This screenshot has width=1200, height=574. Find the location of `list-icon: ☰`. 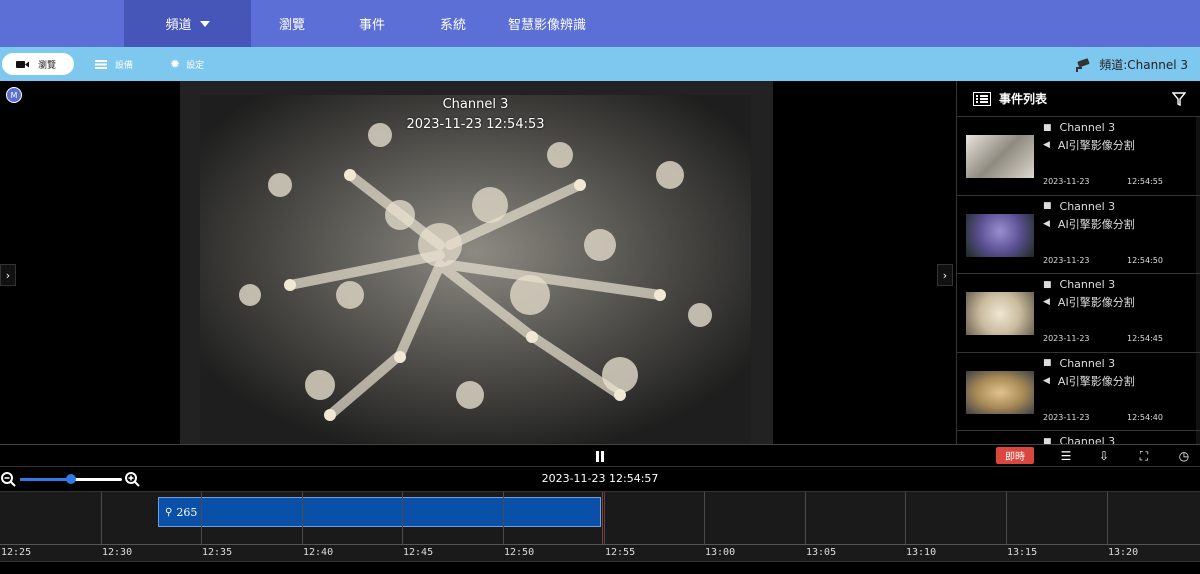

list-icon: ☰ is located at coordinates (1066, 456).